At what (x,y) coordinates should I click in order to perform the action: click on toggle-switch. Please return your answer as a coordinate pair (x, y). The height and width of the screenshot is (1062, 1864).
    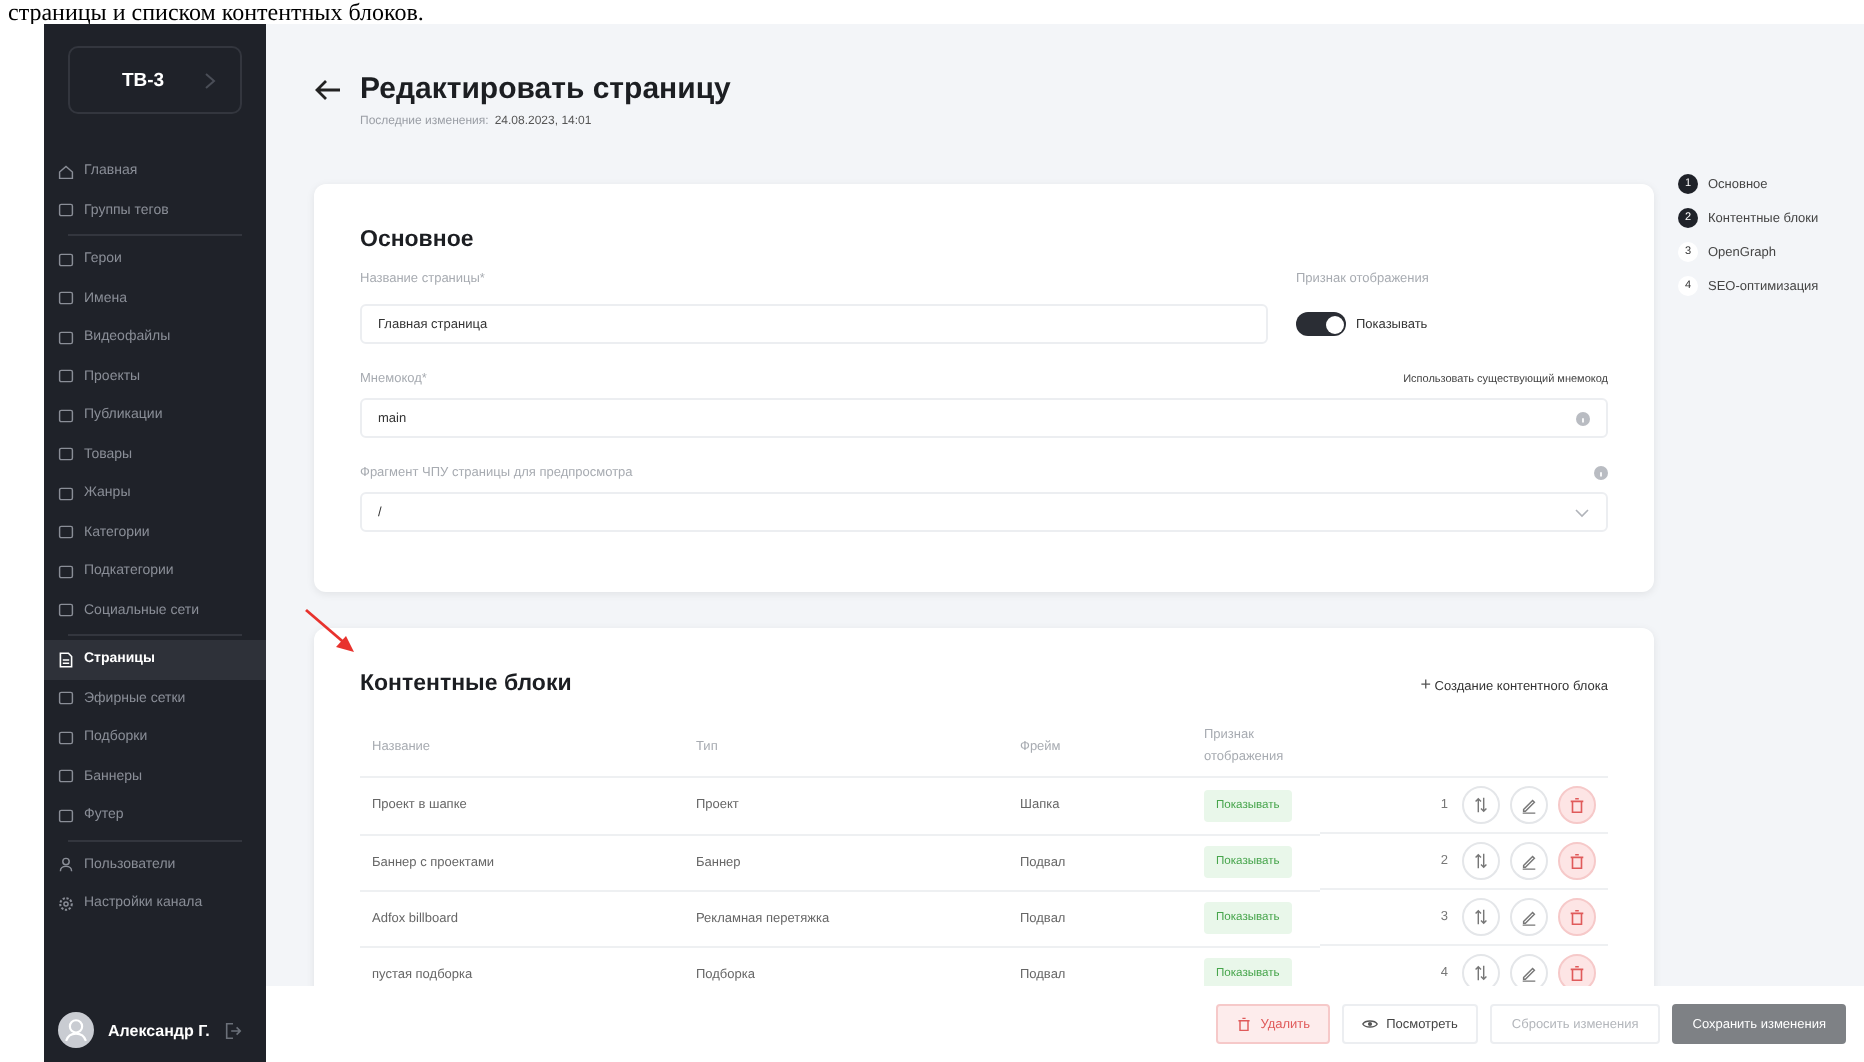
    Looking at the image, I should click on (1321, 324).